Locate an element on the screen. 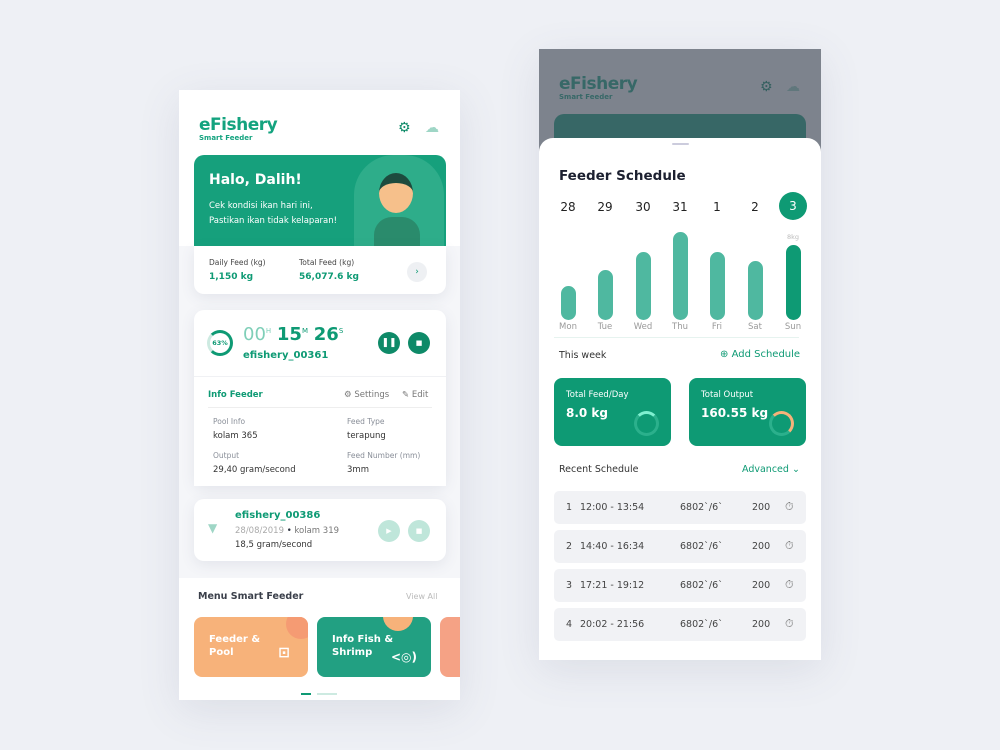  total-feed-card: Total Feed/Day 8.0 kg is located at coordinates (612, 412).